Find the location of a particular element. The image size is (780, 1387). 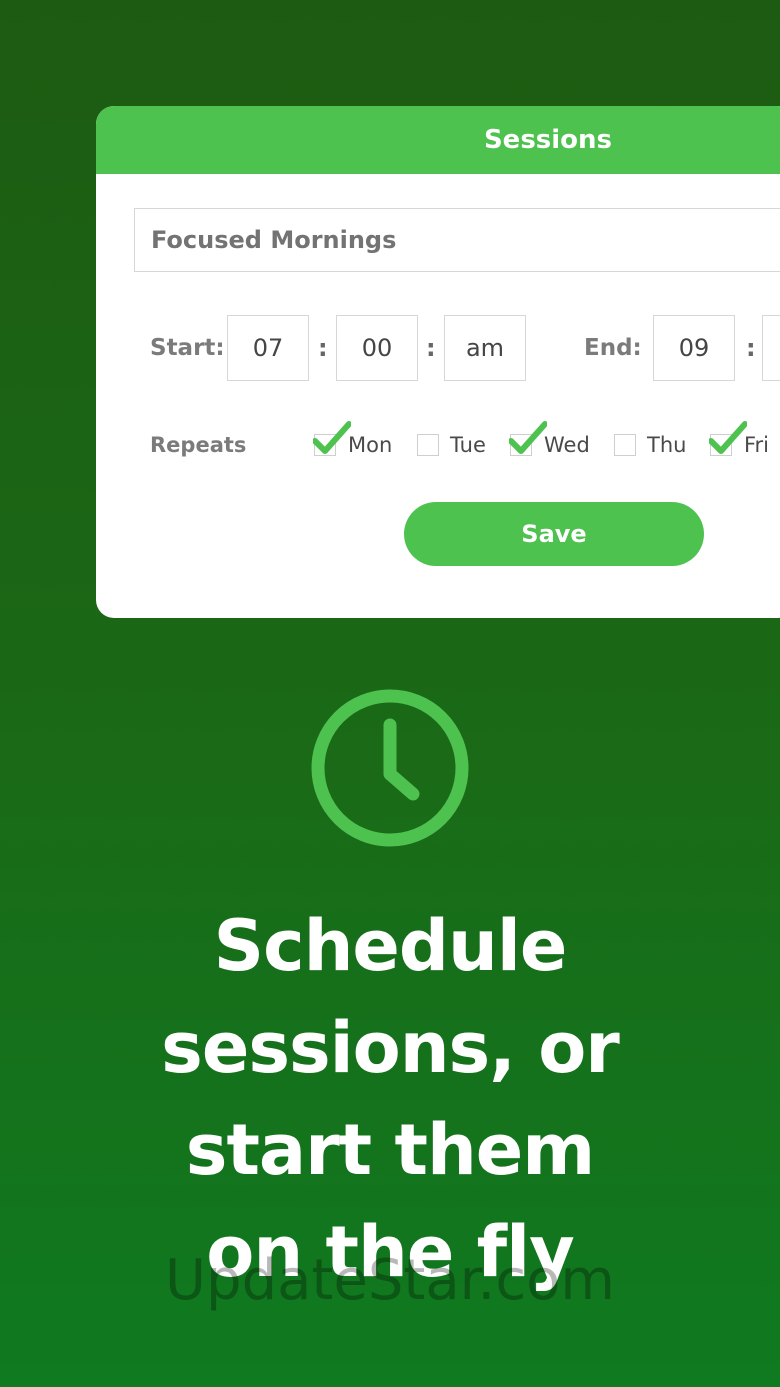

day-tue: Tue is located at coordinates (451, 445).